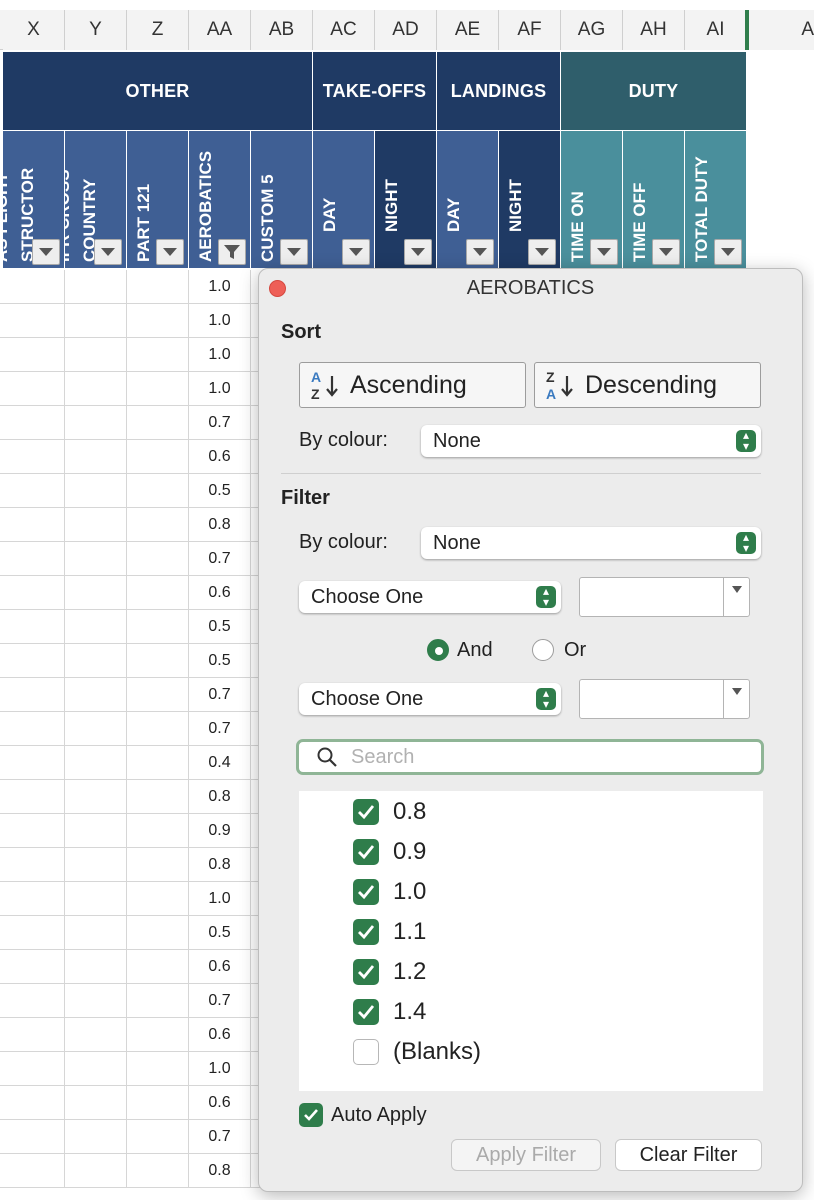 The image size is (814, 1200). What do you see at coordinates (543, 650) in the screenshot?
I see `or-radio` at bounding box center [543, 650].